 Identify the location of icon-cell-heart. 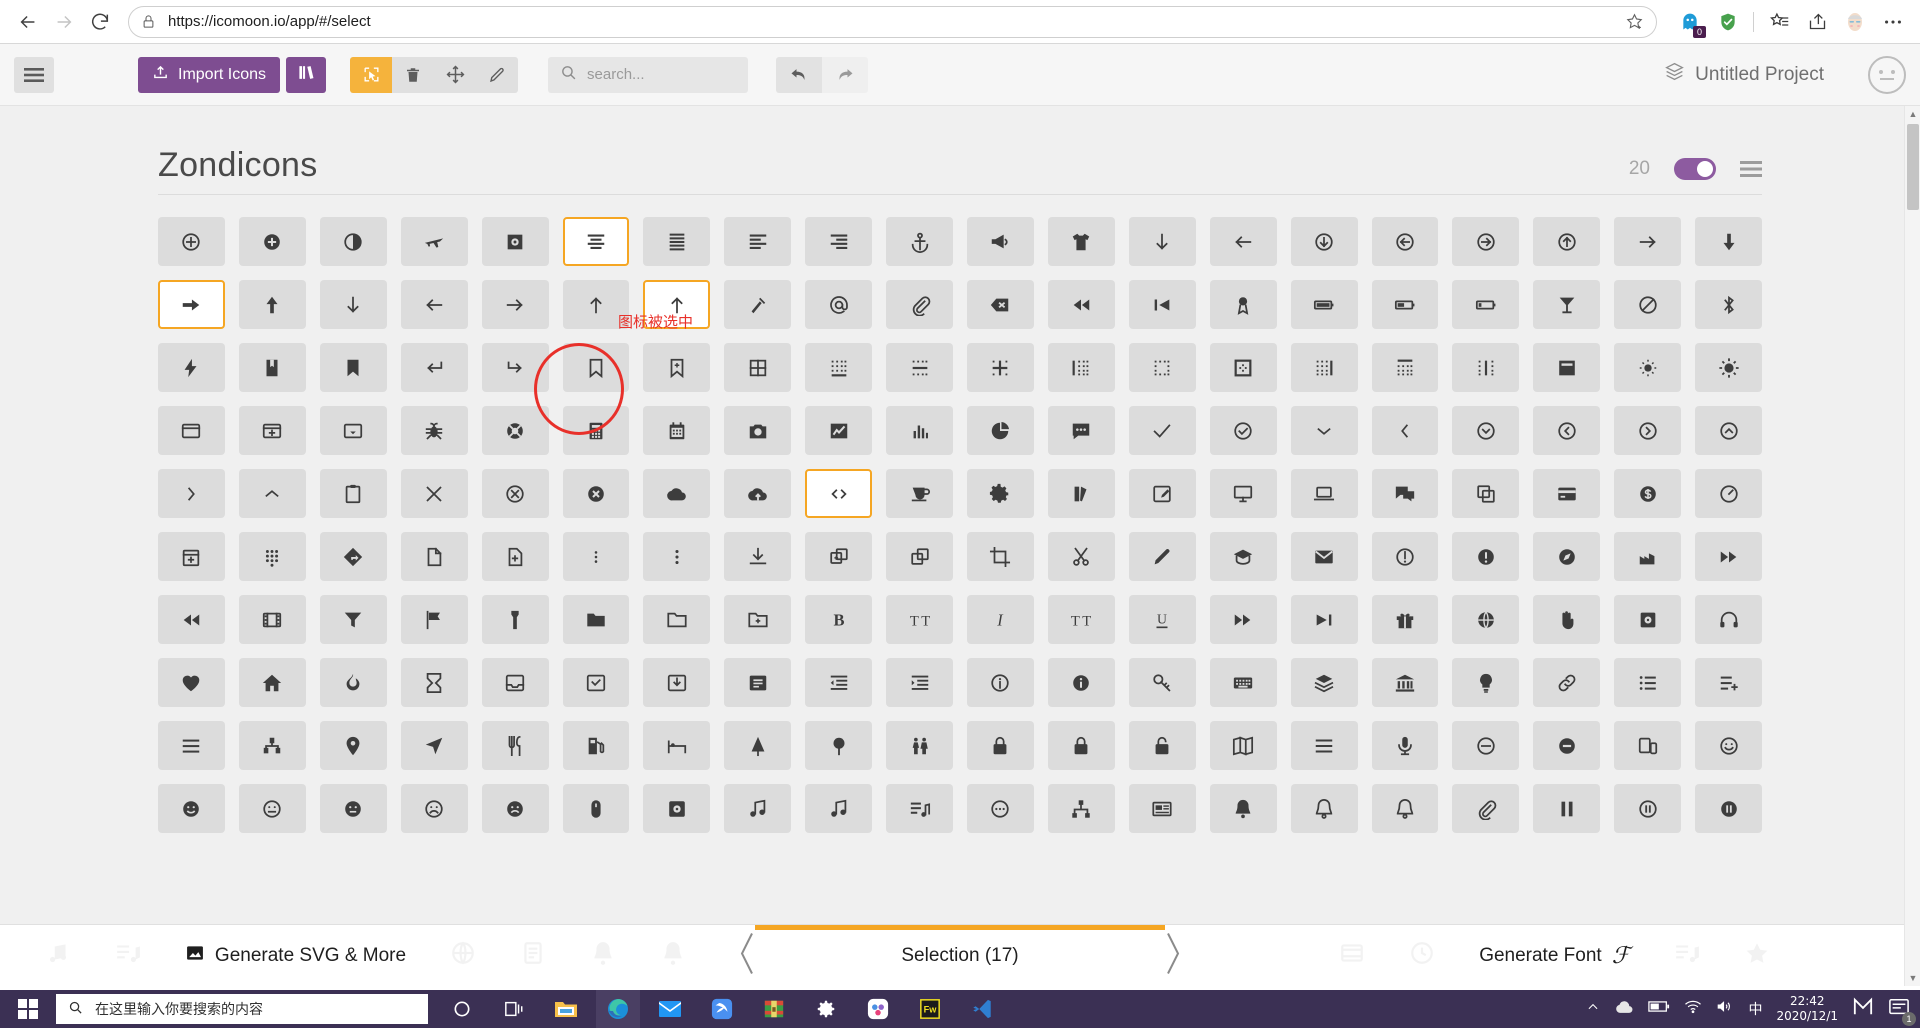
(191, 682).